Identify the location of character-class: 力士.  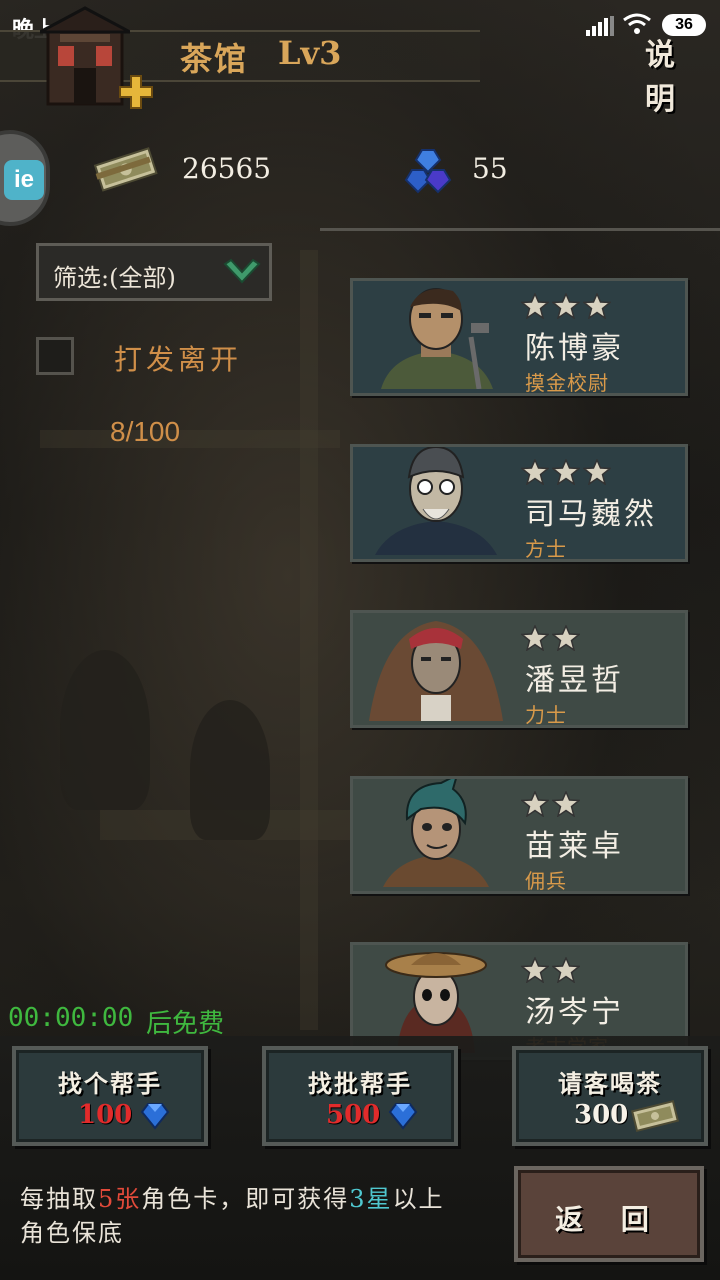
(546, 715).